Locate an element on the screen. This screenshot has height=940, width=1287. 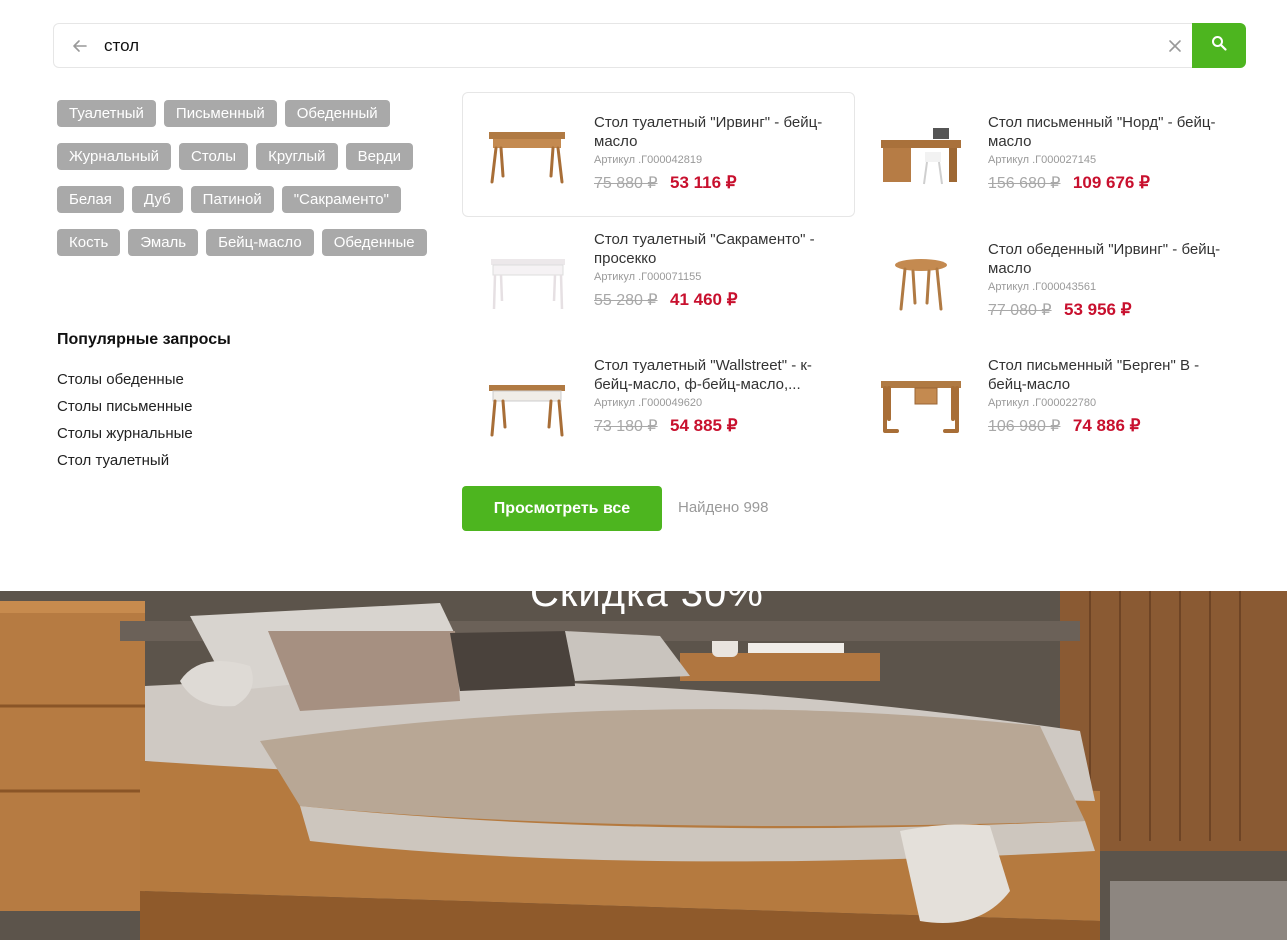
product-price: 109 676 ₽ is located at coordinates (1111, 182).